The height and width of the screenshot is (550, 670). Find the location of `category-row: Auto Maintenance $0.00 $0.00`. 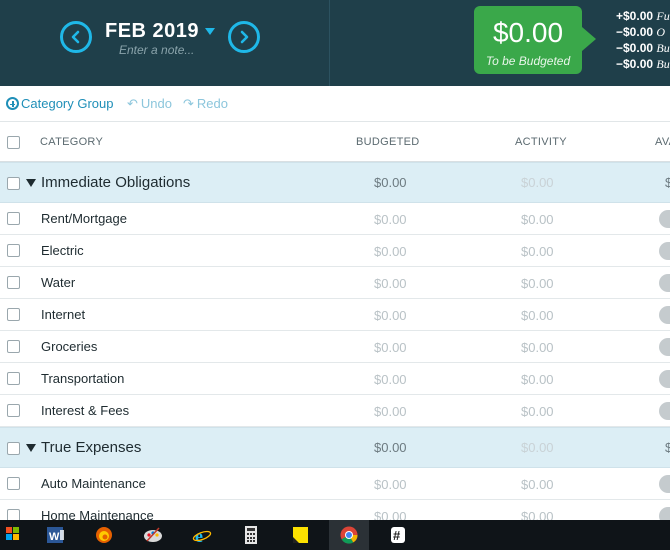

category-row: Auto Maintenance $0.00 $0.00 is located at coordinates (335, 484).